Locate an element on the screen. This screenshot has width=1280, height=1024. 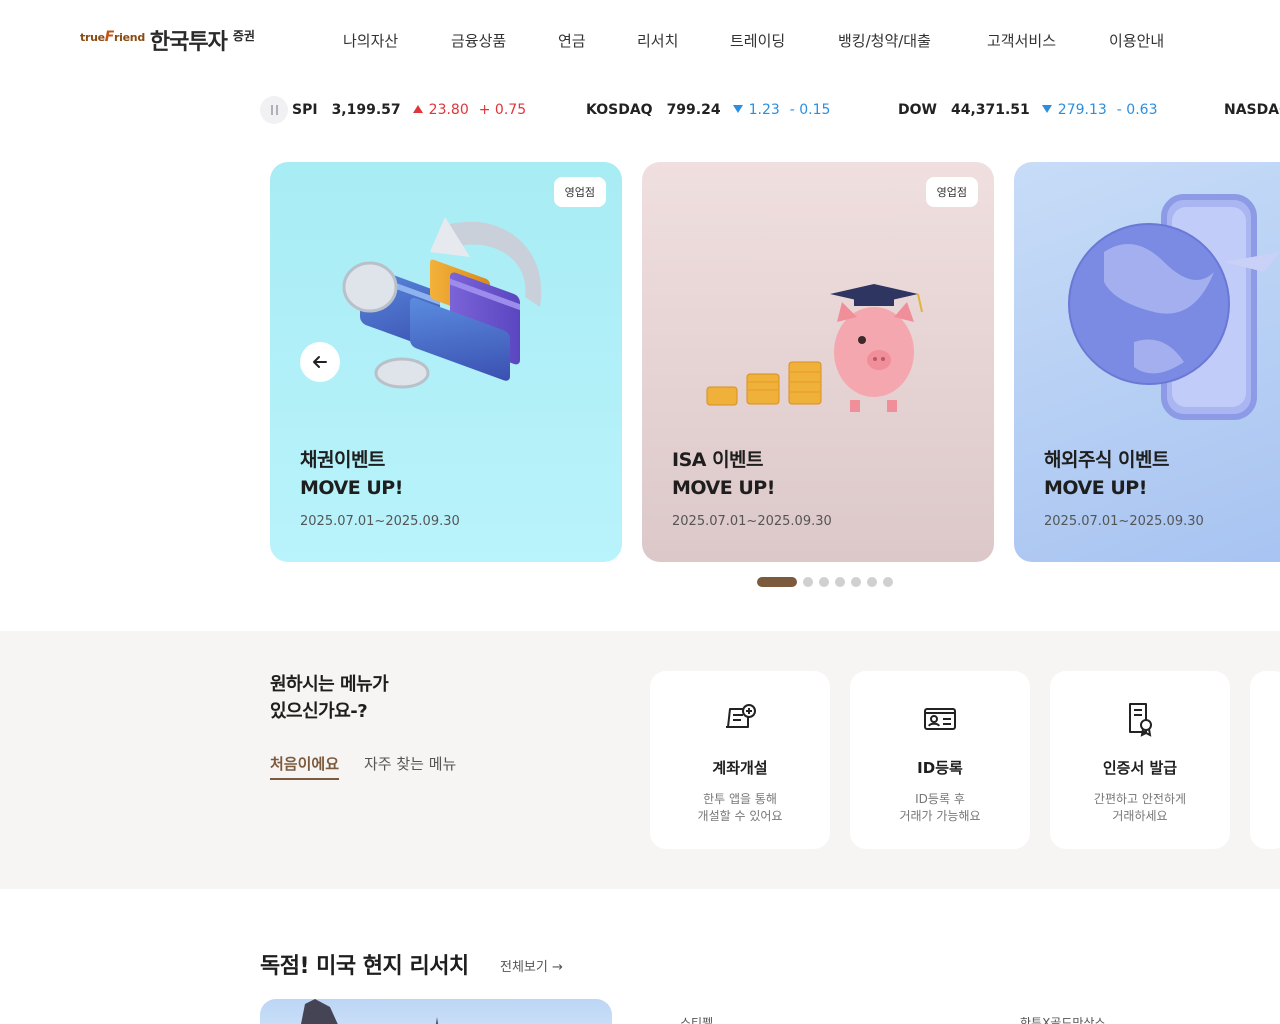
nav-pension: 연금 is located at coordinates (572, 40).